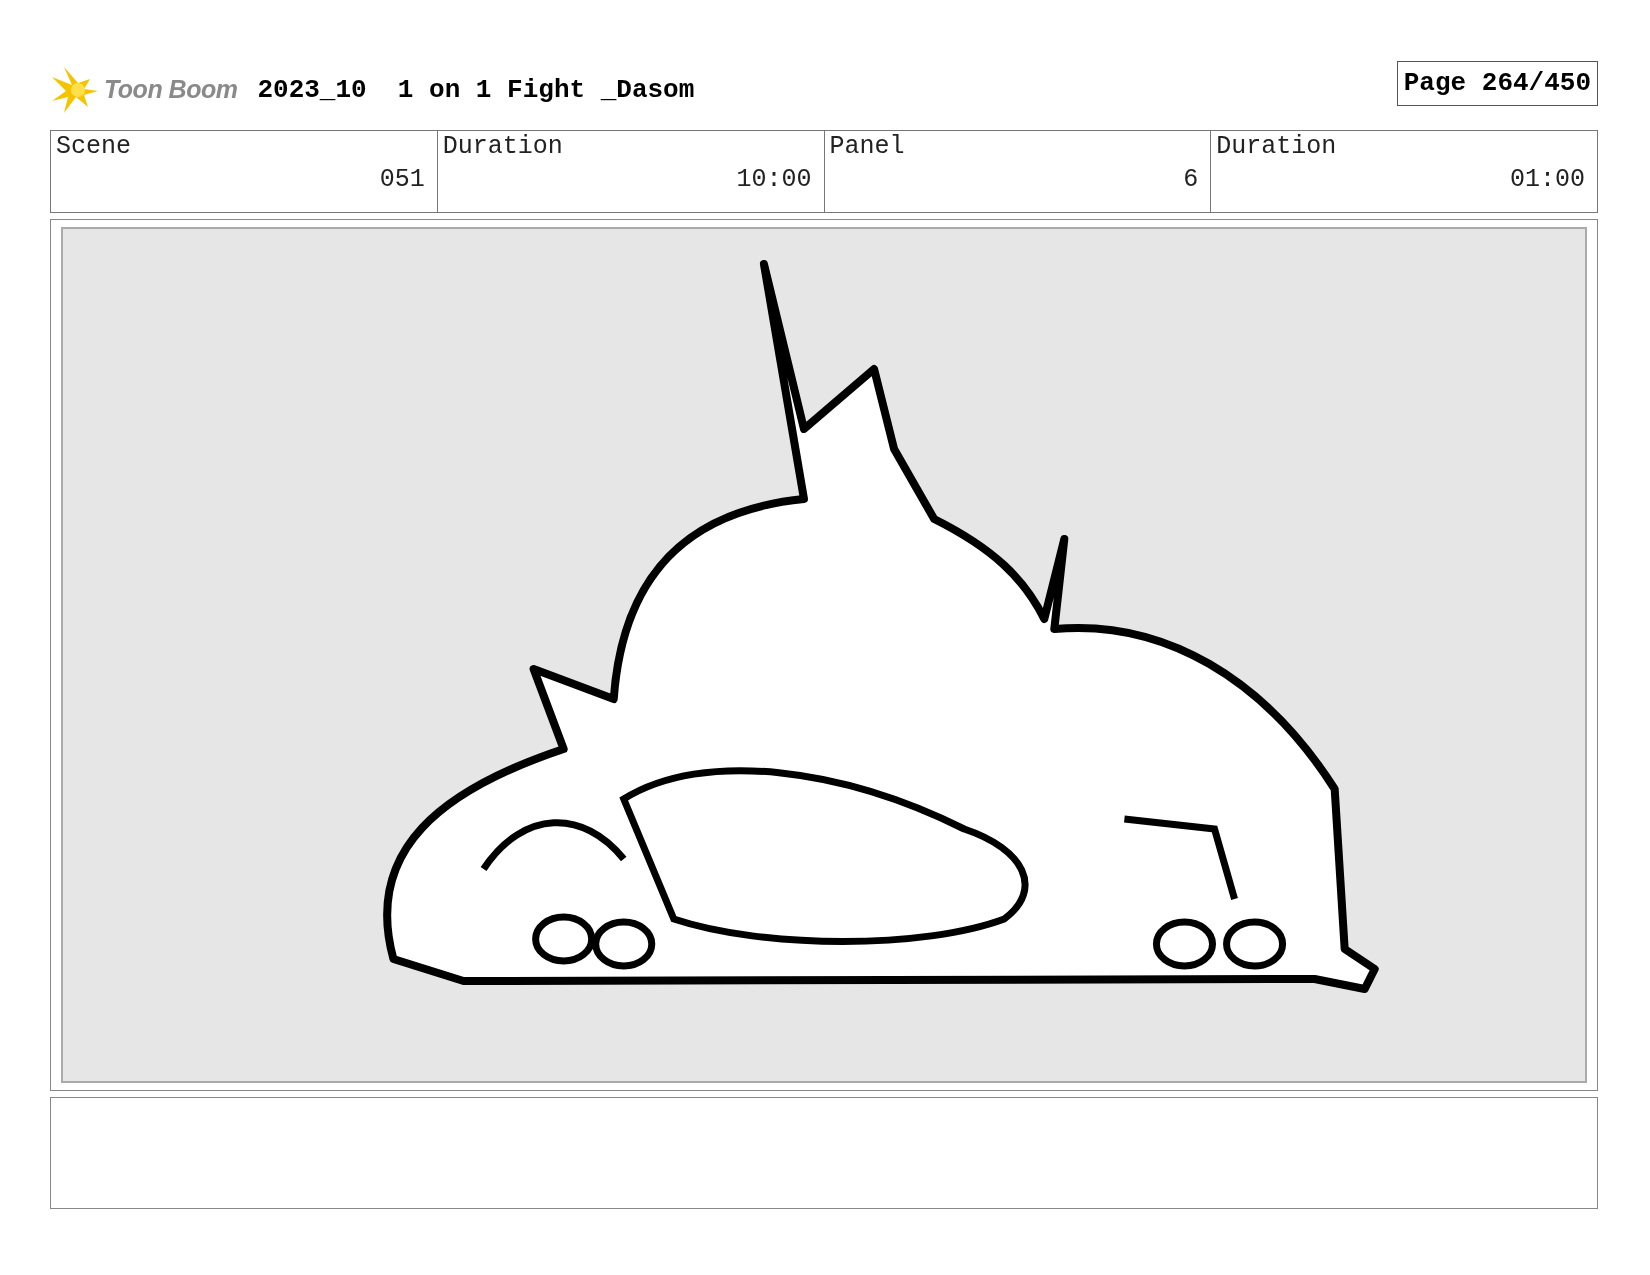 The height and width of the screenshot is (1275, 1650). I want to click on column-header: Scene, so click(94, 147).